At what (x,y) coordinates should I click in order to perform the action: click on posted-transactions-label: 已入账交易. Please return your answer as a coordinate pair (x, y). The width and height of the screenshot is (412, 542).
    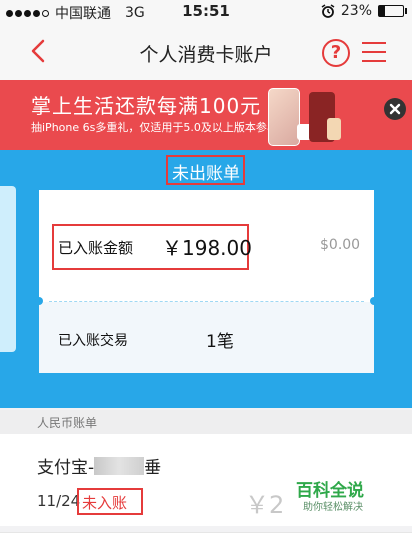
    Looking at the image, I should click on (93, 341).